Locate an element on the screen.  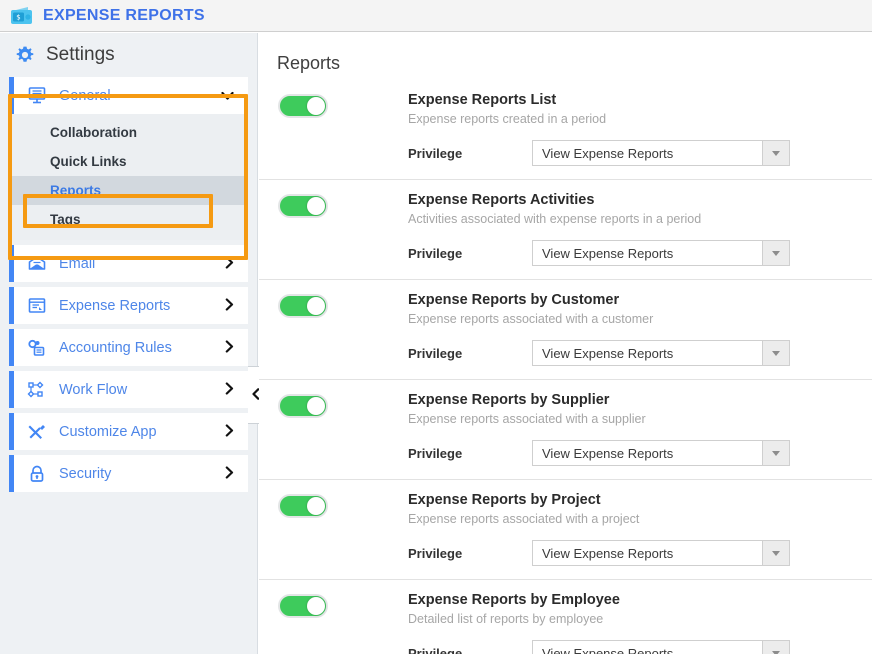
sidebar-item-accounting-rules: Accounting Rules is located at coordinates (128, 347).